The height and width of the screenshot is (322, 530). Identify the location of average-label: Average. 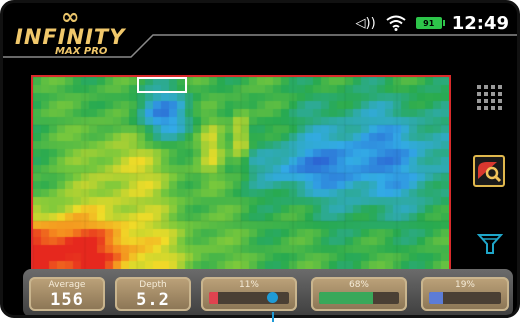
(67, 285).